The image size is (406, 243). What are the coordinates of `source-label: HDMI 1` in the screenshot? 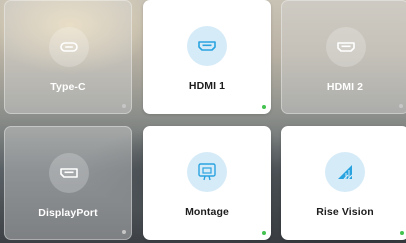 It's located at (207, 86).